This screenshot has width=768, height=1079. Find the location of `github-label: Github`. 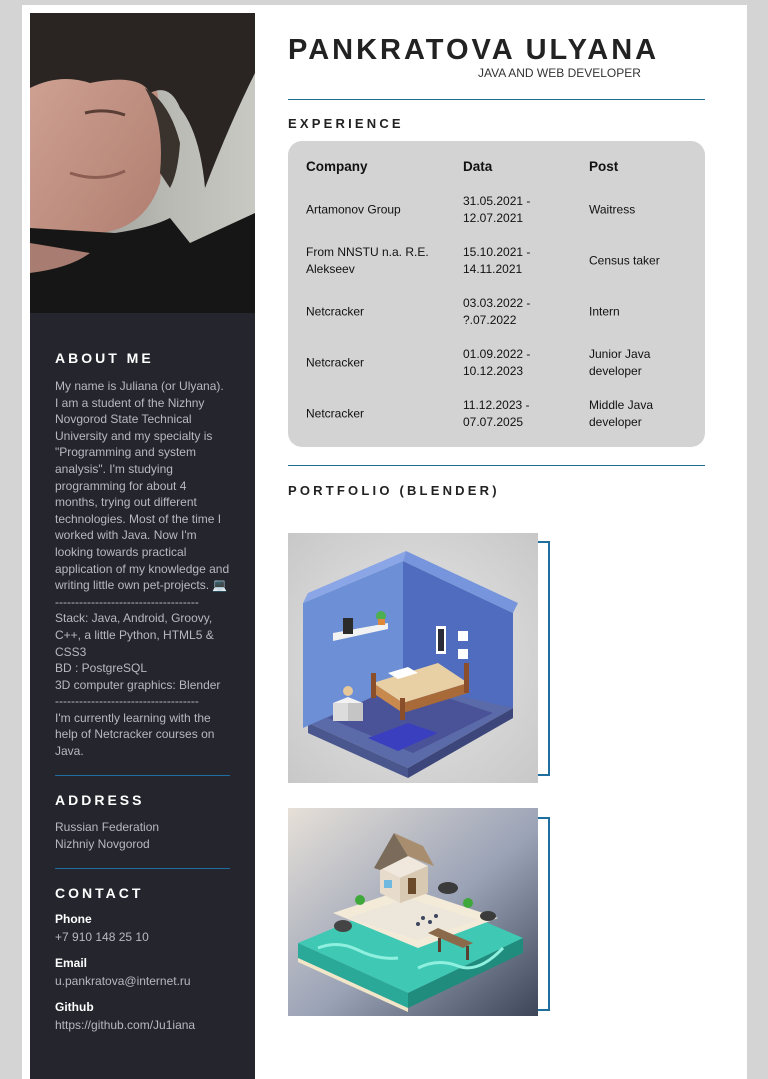

github-label: Github is located at coordinates (74, 1007).